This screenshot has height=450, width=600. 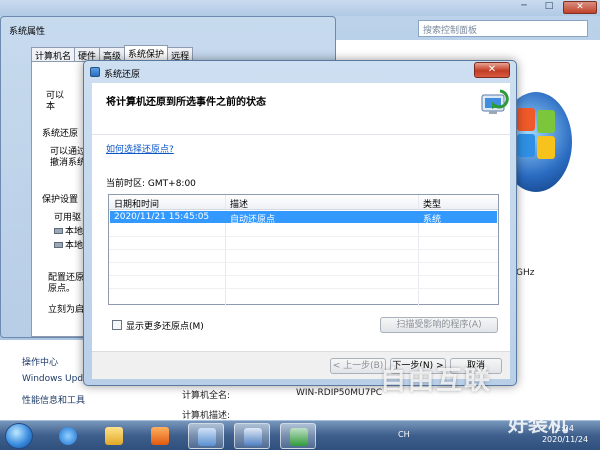 I want to click on system-restore-title: 系统还原, so click(x=122, y=75).